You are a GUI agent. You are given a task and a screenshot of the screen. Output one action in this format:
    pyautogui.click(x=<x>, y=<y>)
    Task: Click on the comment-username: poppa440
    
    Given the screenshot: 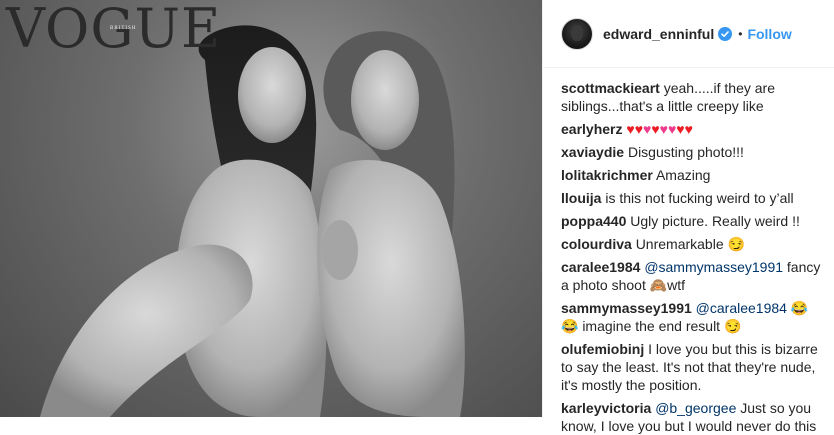 What is the action you would take?
    pyautogui.click(x=593, y=221)
    